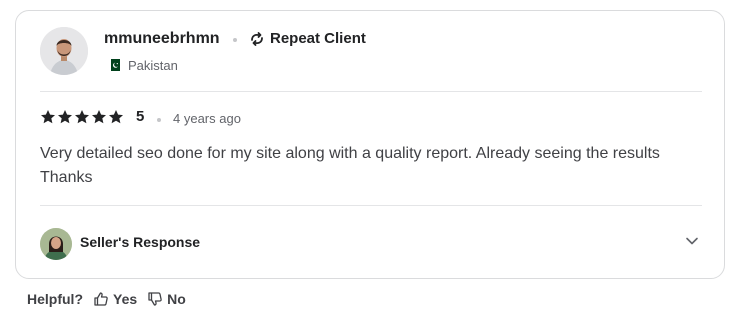  What do you see at coordinates (153, 65) in the screenshot?
I see `reviewer-country: Pakistan` at bounding box center [153, 65].